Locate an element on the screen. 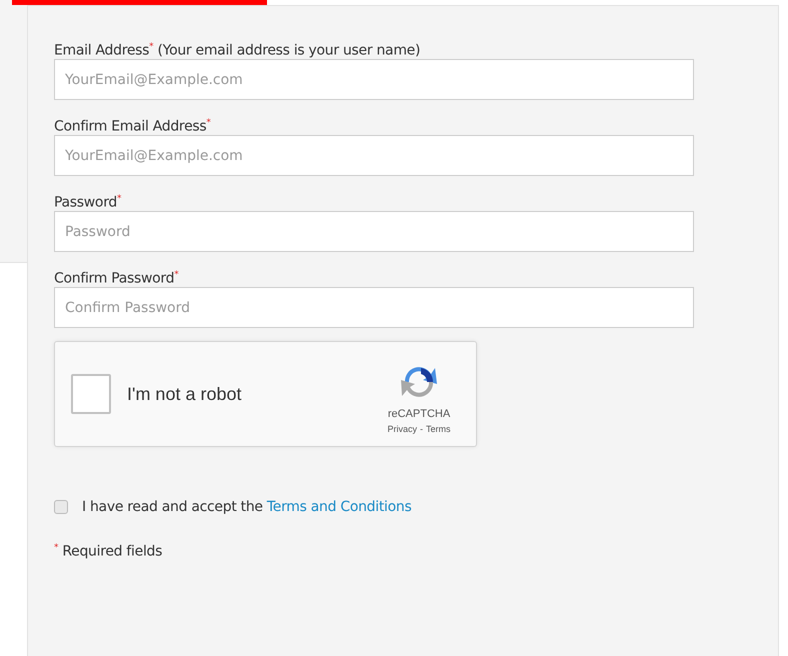 The image size is (788, 656). terms-checkbox is located at coordinates (61, 507).